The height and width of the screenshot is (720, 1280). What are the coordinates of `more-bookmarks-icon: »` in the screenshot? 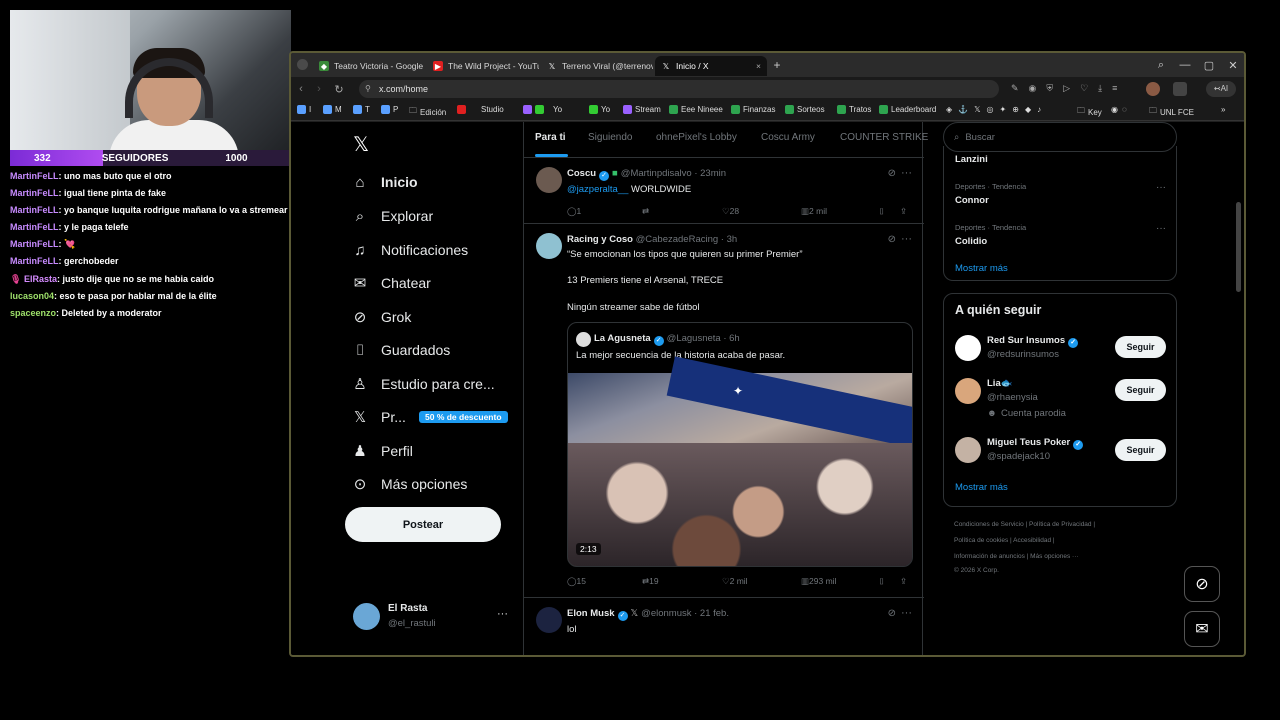 It's located at (1223, 109).